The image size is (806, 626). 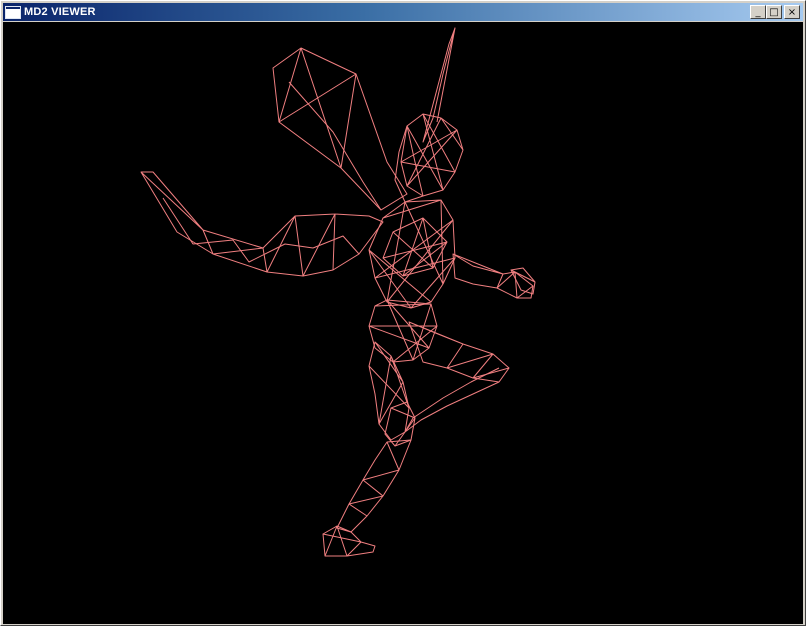 What do you see at coordinates (389, 391) in the screenshot?
I see `wire-thigh-left` at bounding box center [389, 391].